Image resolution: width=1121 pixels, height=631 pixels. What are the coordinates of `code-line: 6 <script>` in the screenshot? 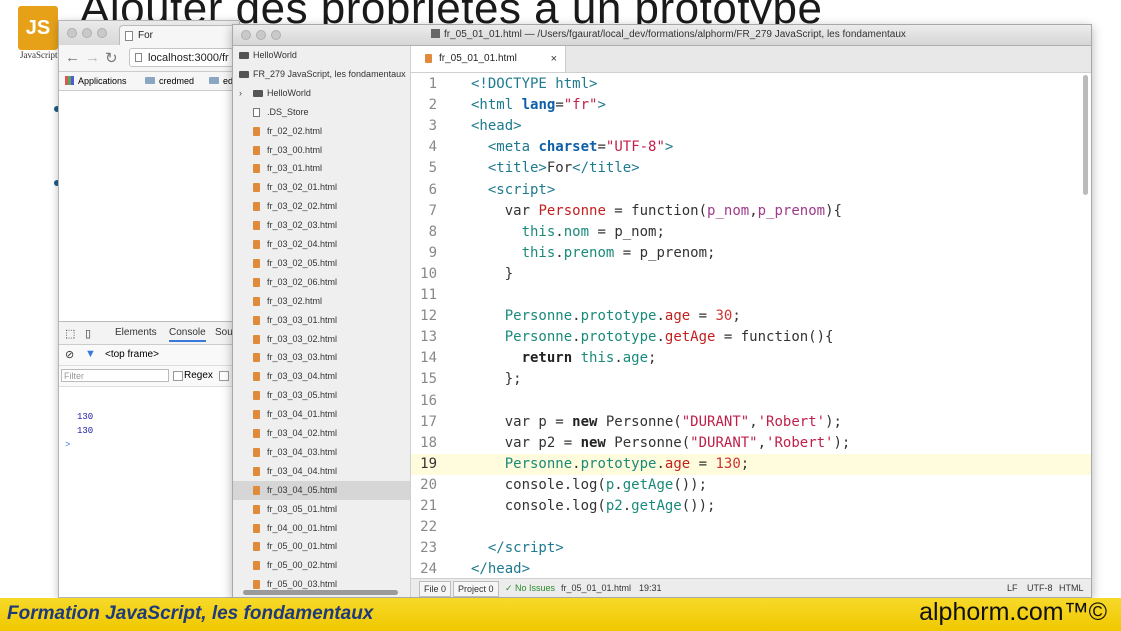 It's located at (751, 190).